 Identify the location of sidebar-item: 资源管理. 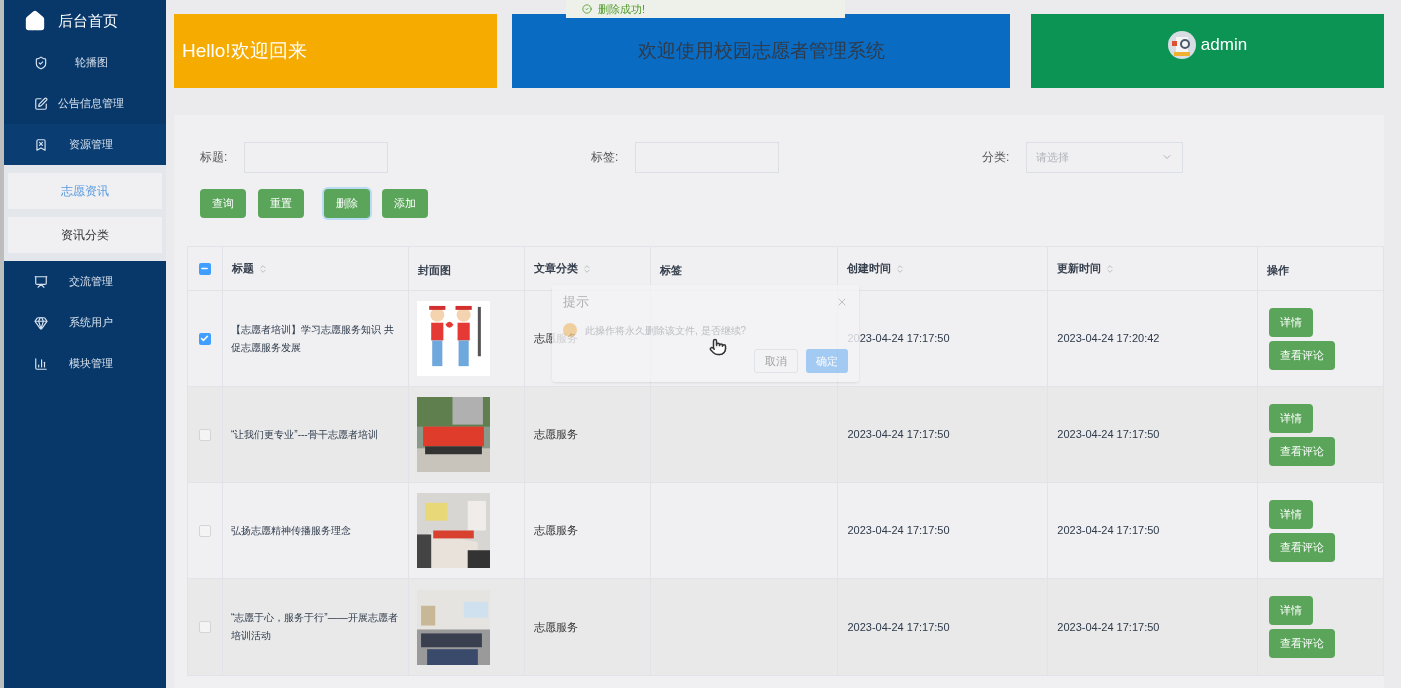
(85, 144).